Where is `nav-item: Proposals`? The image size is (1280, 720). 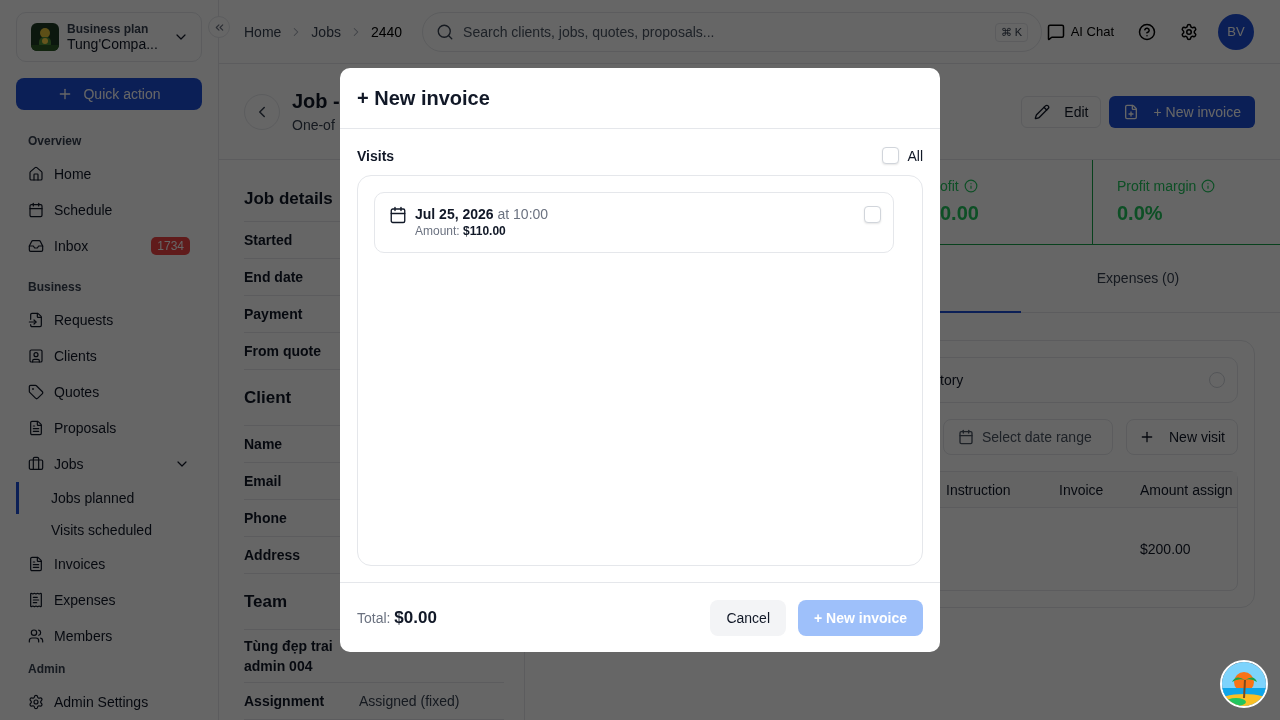
nav-item: Proposals is located at coordinates (109, 427).